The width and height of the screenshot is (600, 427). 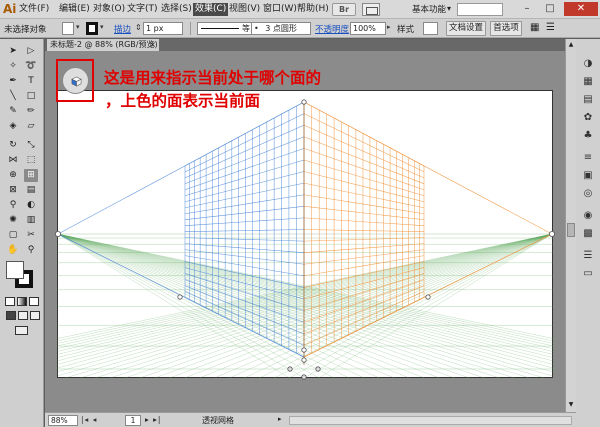 What do you see at coordinates (122, 29) in the screenshot?
I see `stroke-panel-link: 描边` at bounding box center [122, 29].